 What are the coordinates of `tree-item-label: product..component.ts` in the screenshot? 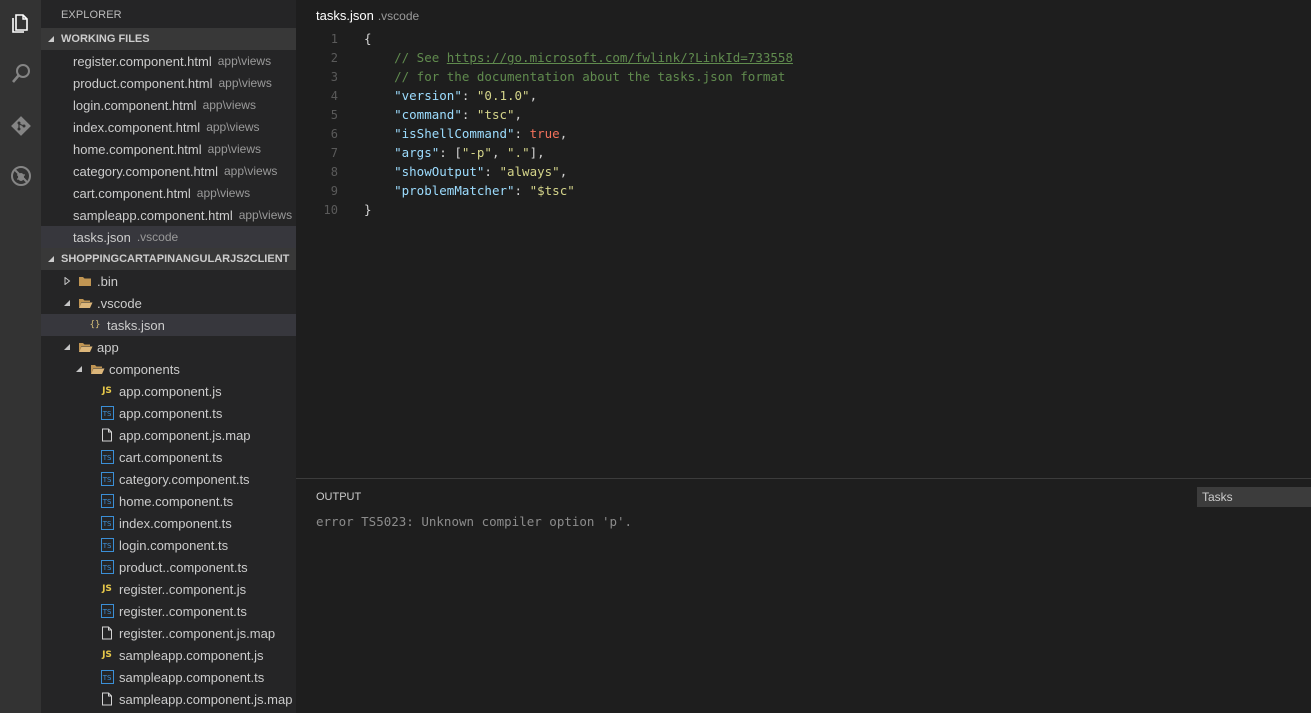 It's located at (183, 567).